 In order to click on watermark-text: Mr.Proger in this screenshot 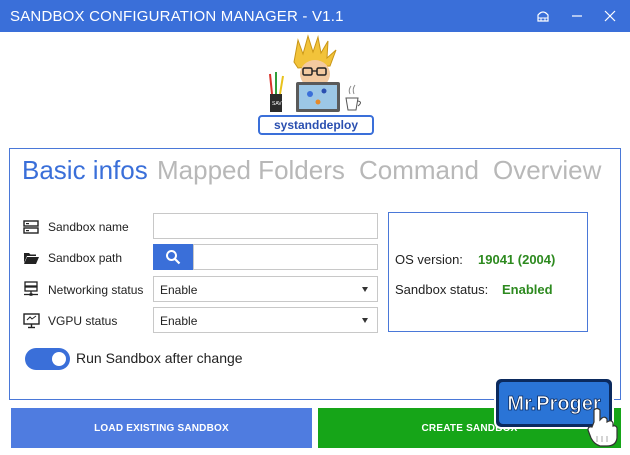, I will do `click(554, 404)`.